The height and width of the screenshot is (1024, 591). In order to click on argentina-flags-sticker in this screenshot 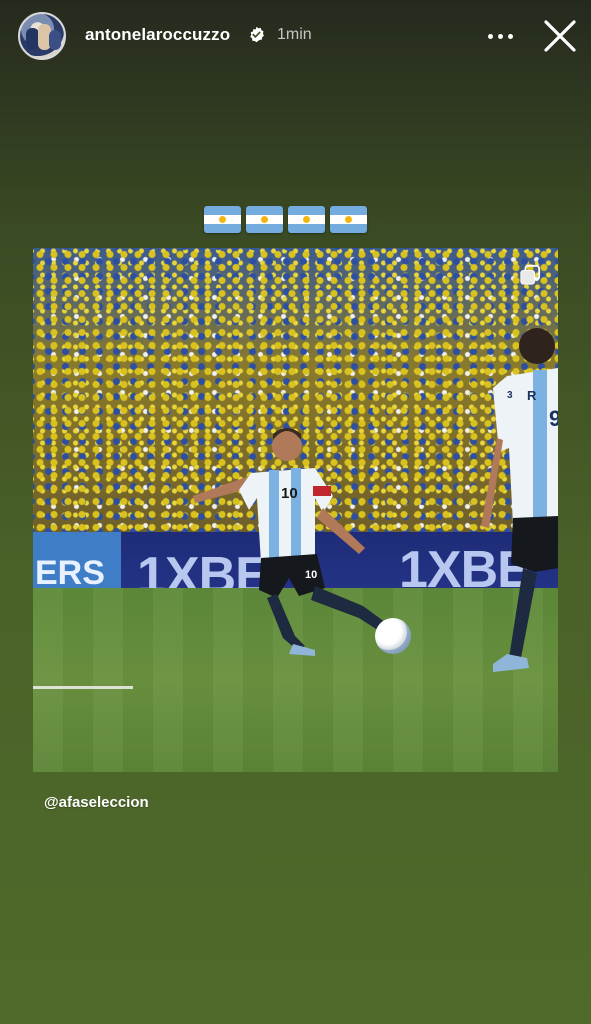, I will do `click(286, 220)`.